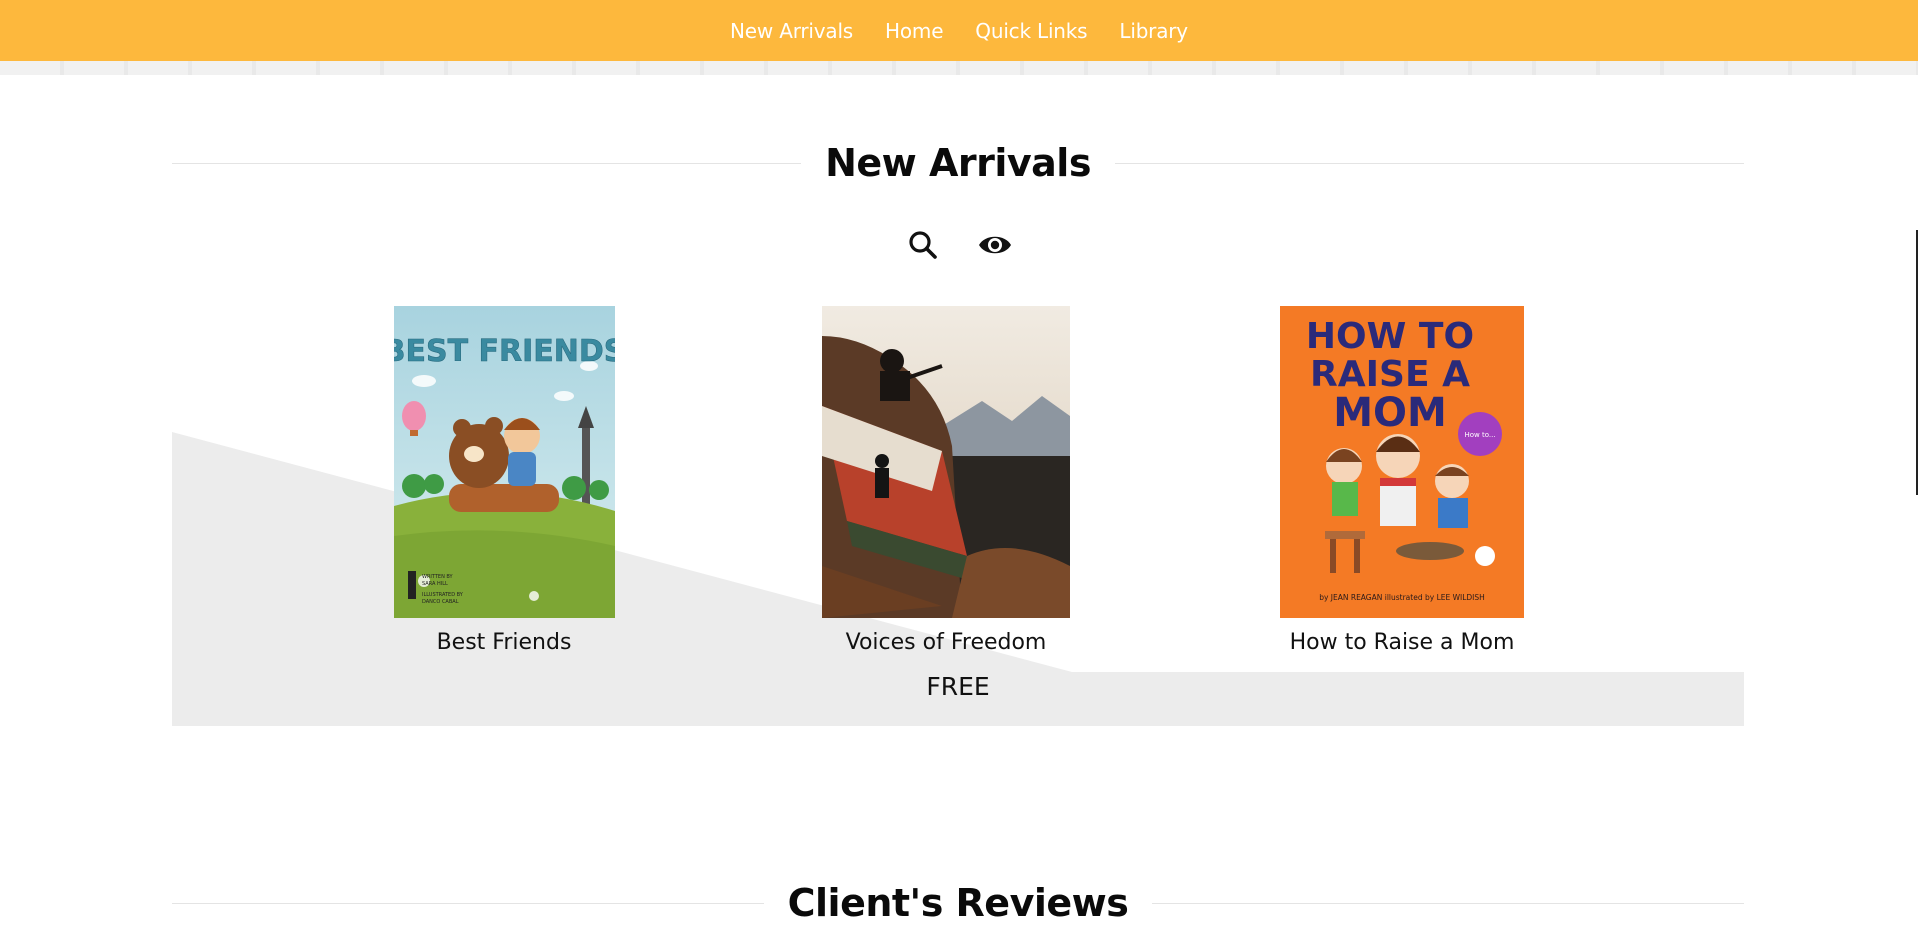 Image resolution: width=1918 pixels, height=927 pixels. What do you see at coordinates (440, 602) in the screenshot?
I see `cover-credit-illustrator: DANCO CABAL` at bounding box center [440, 602].